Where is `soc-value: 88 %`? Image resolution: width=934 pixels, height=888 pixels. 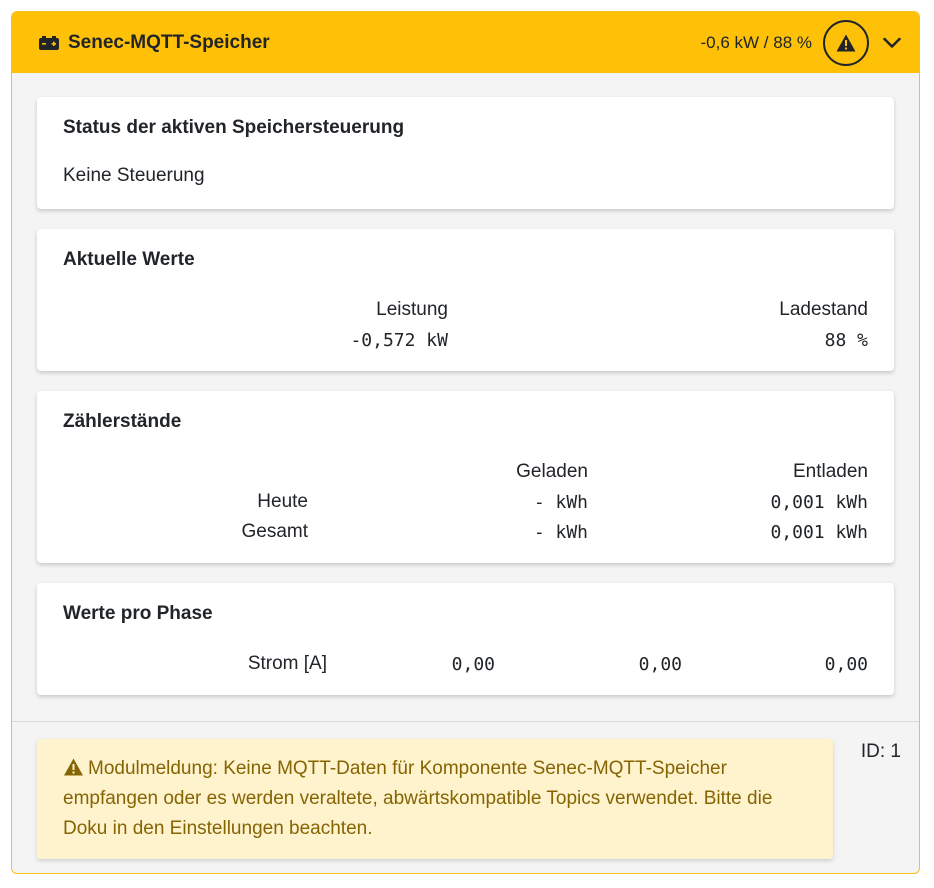 soc-value: 88 % is located at coordinates (846, 340).